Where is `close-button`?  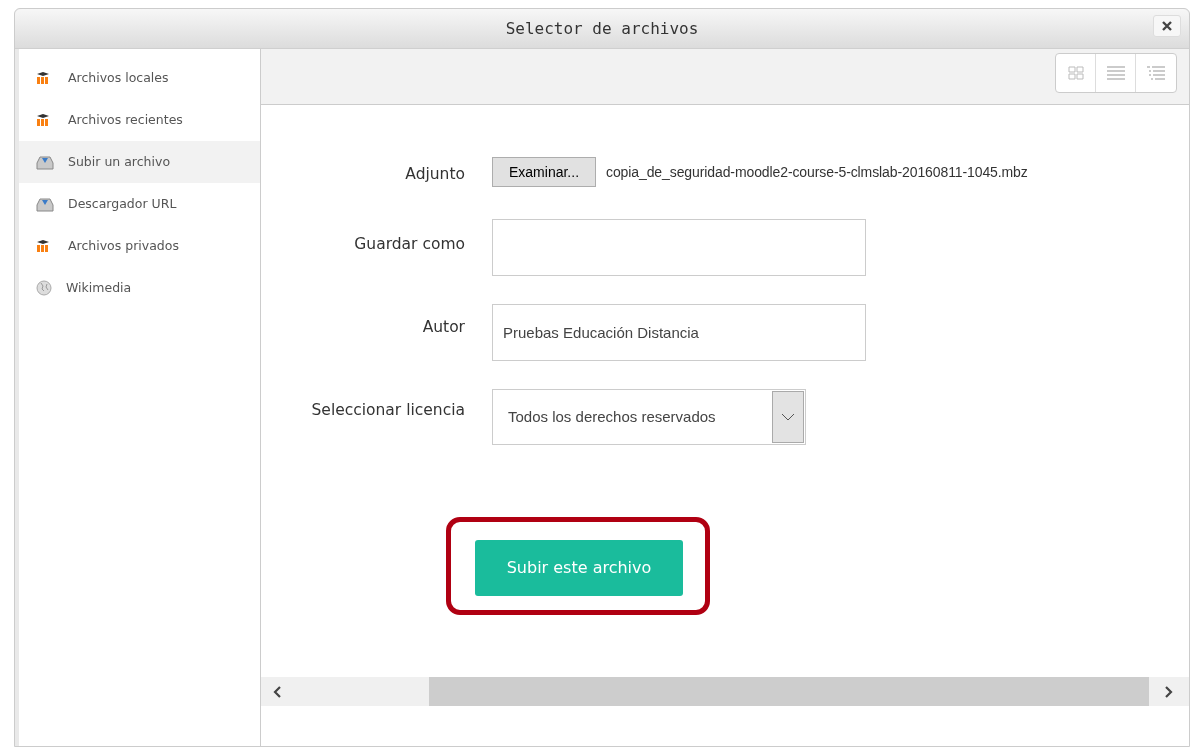 close-button is located at coordinates (1167, 26).